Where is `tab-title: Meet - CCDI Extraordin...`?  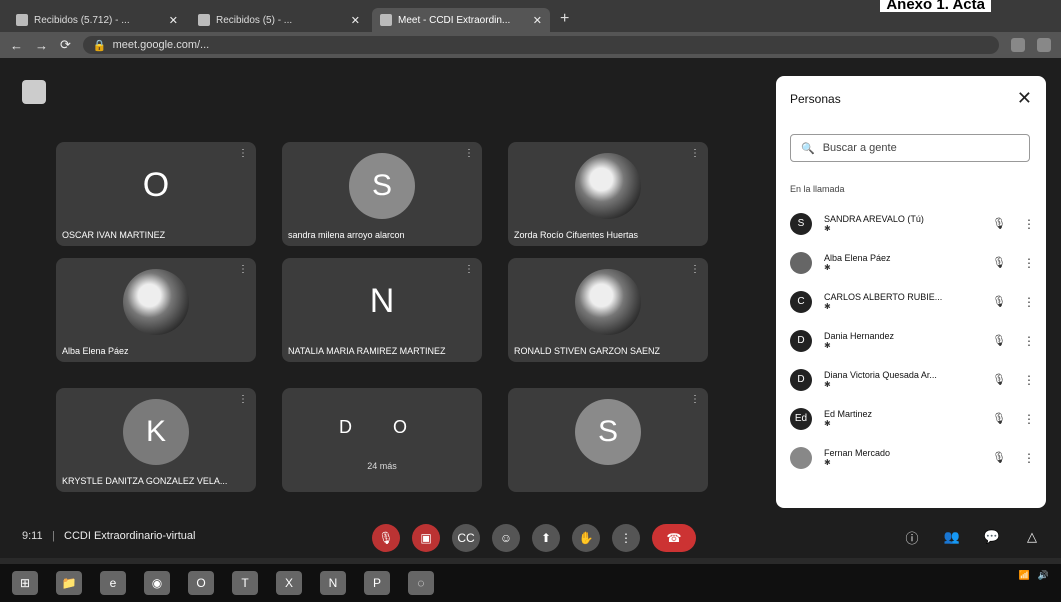
tab-title: Meet - CCDI Extraordin... is located at coordinates (454, 20).